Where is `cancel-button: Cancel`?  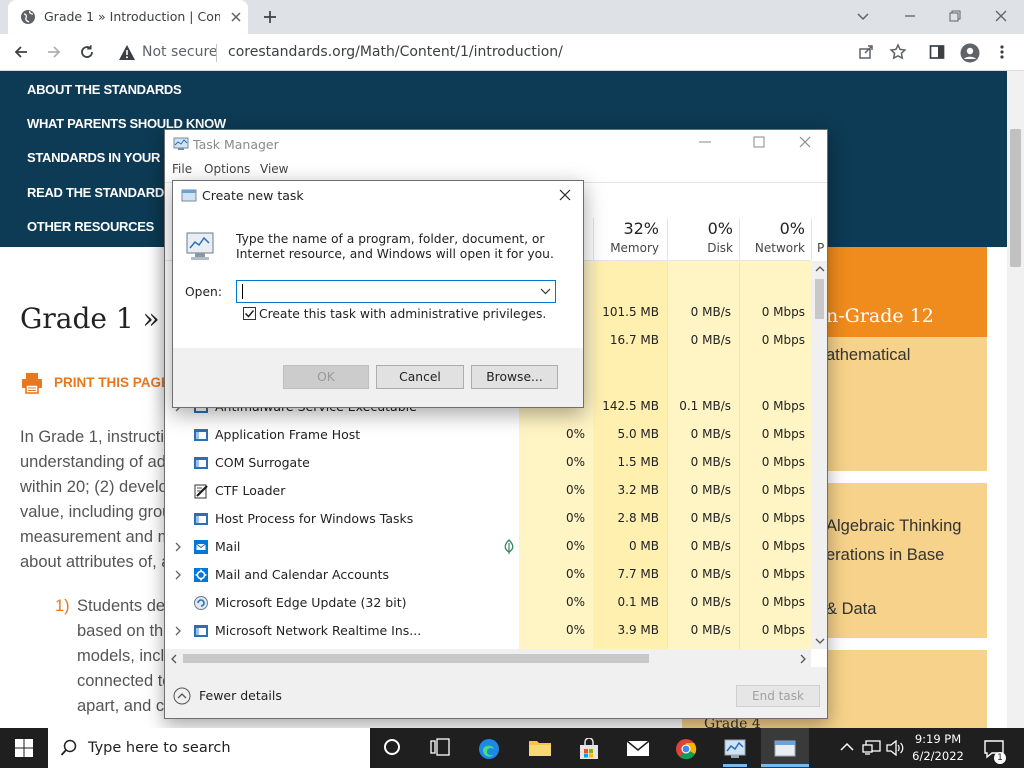
cancel-button: Cancel is located at coordinates (420, 377).